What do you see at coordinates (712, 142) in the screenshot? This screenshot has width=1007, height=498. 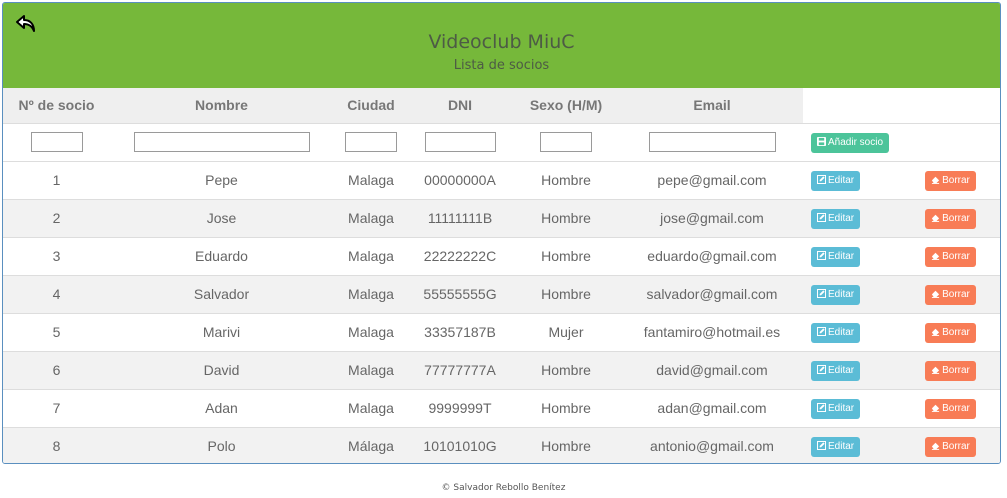 I see `filter-email-input` at bounding box center [712, 142].